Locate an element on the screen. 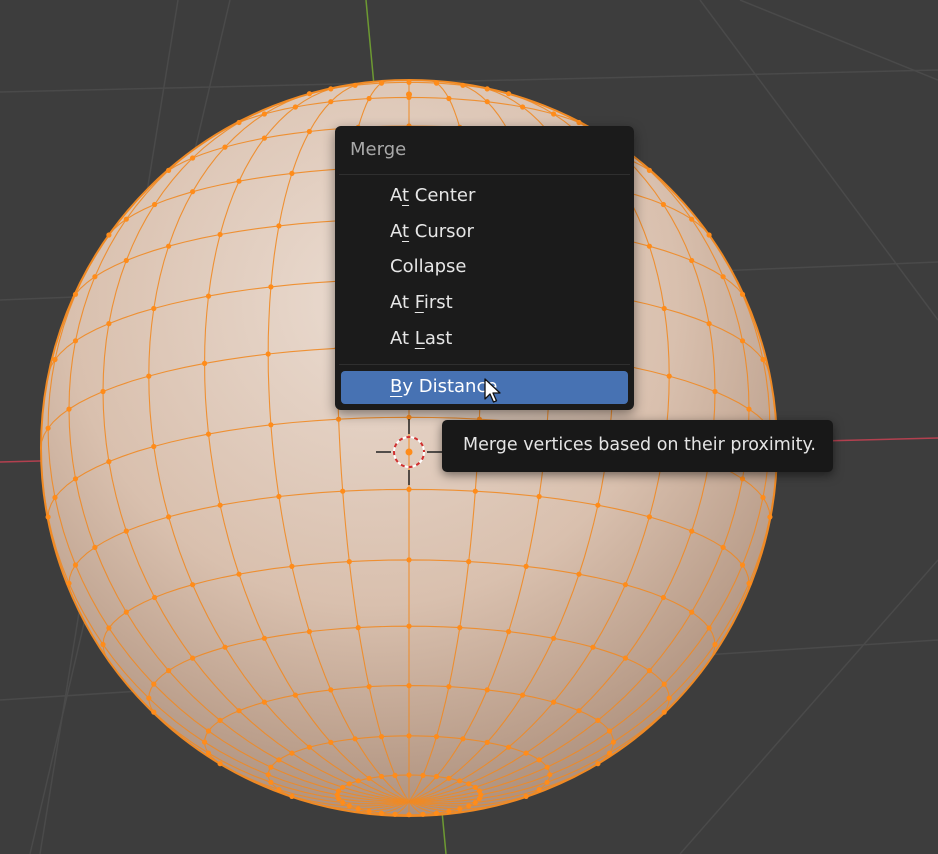  menu-separator is located at coordinates (484, 364).